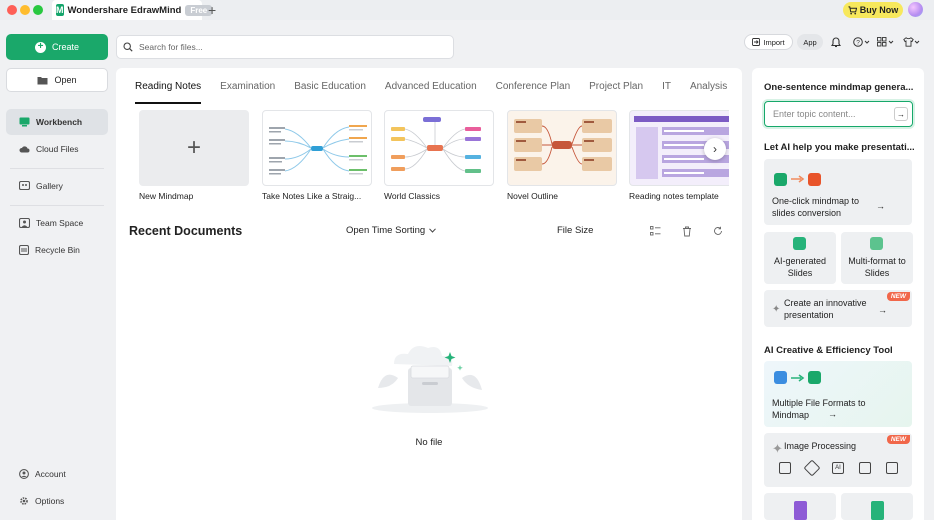 The image size is (934, 520). Describe the element at coordinates (194, 148) in the screenshot. I see `plus-icon: +` at that location.